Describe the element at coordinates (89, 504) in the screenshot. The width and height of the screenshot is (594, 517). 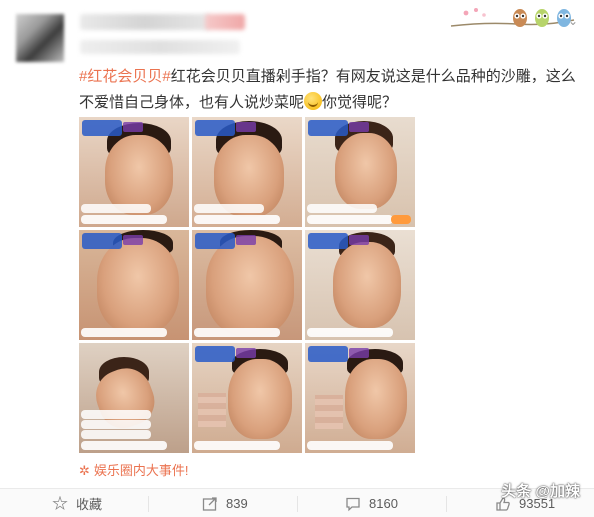
I see `favorite-label: 收藏` at that location.